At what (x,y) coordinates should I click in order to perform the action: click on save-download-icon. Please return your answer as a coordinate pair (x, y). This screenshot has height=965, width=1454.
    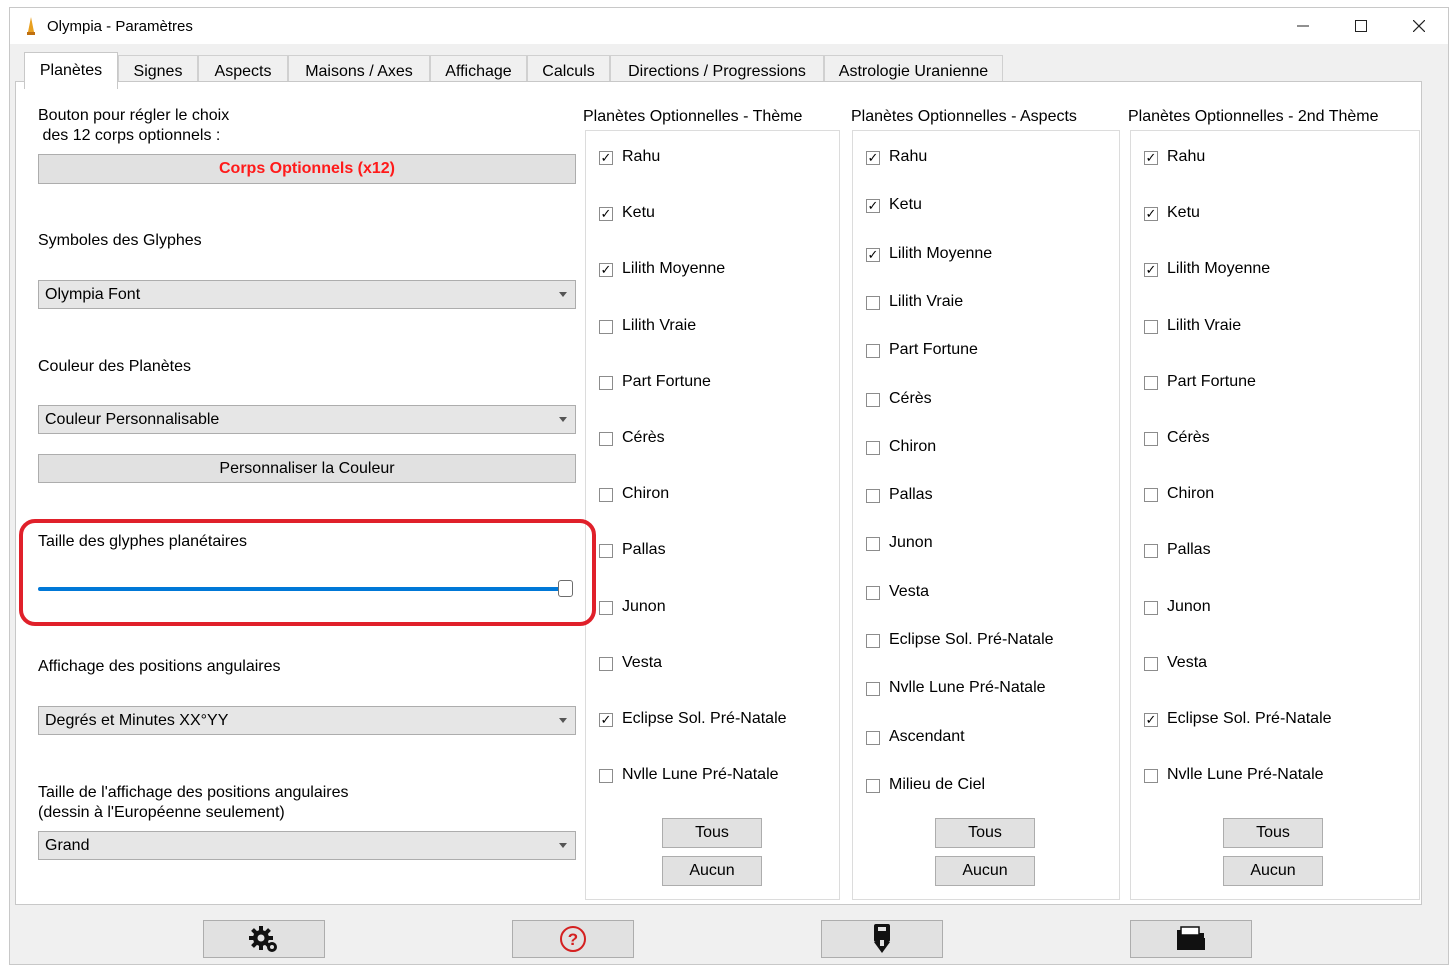
    Looking at the image, I should click on (882, 938).